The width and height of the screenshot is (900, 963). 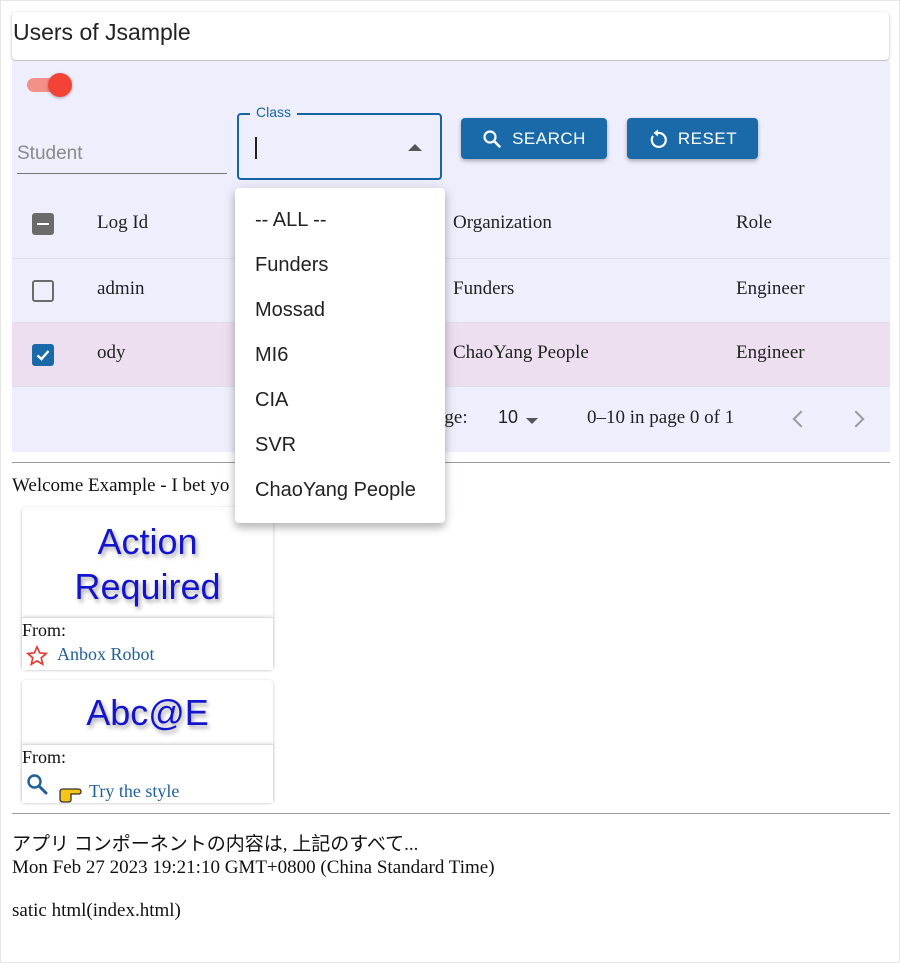 I want to click on student-field, so click(x=122, y=156).